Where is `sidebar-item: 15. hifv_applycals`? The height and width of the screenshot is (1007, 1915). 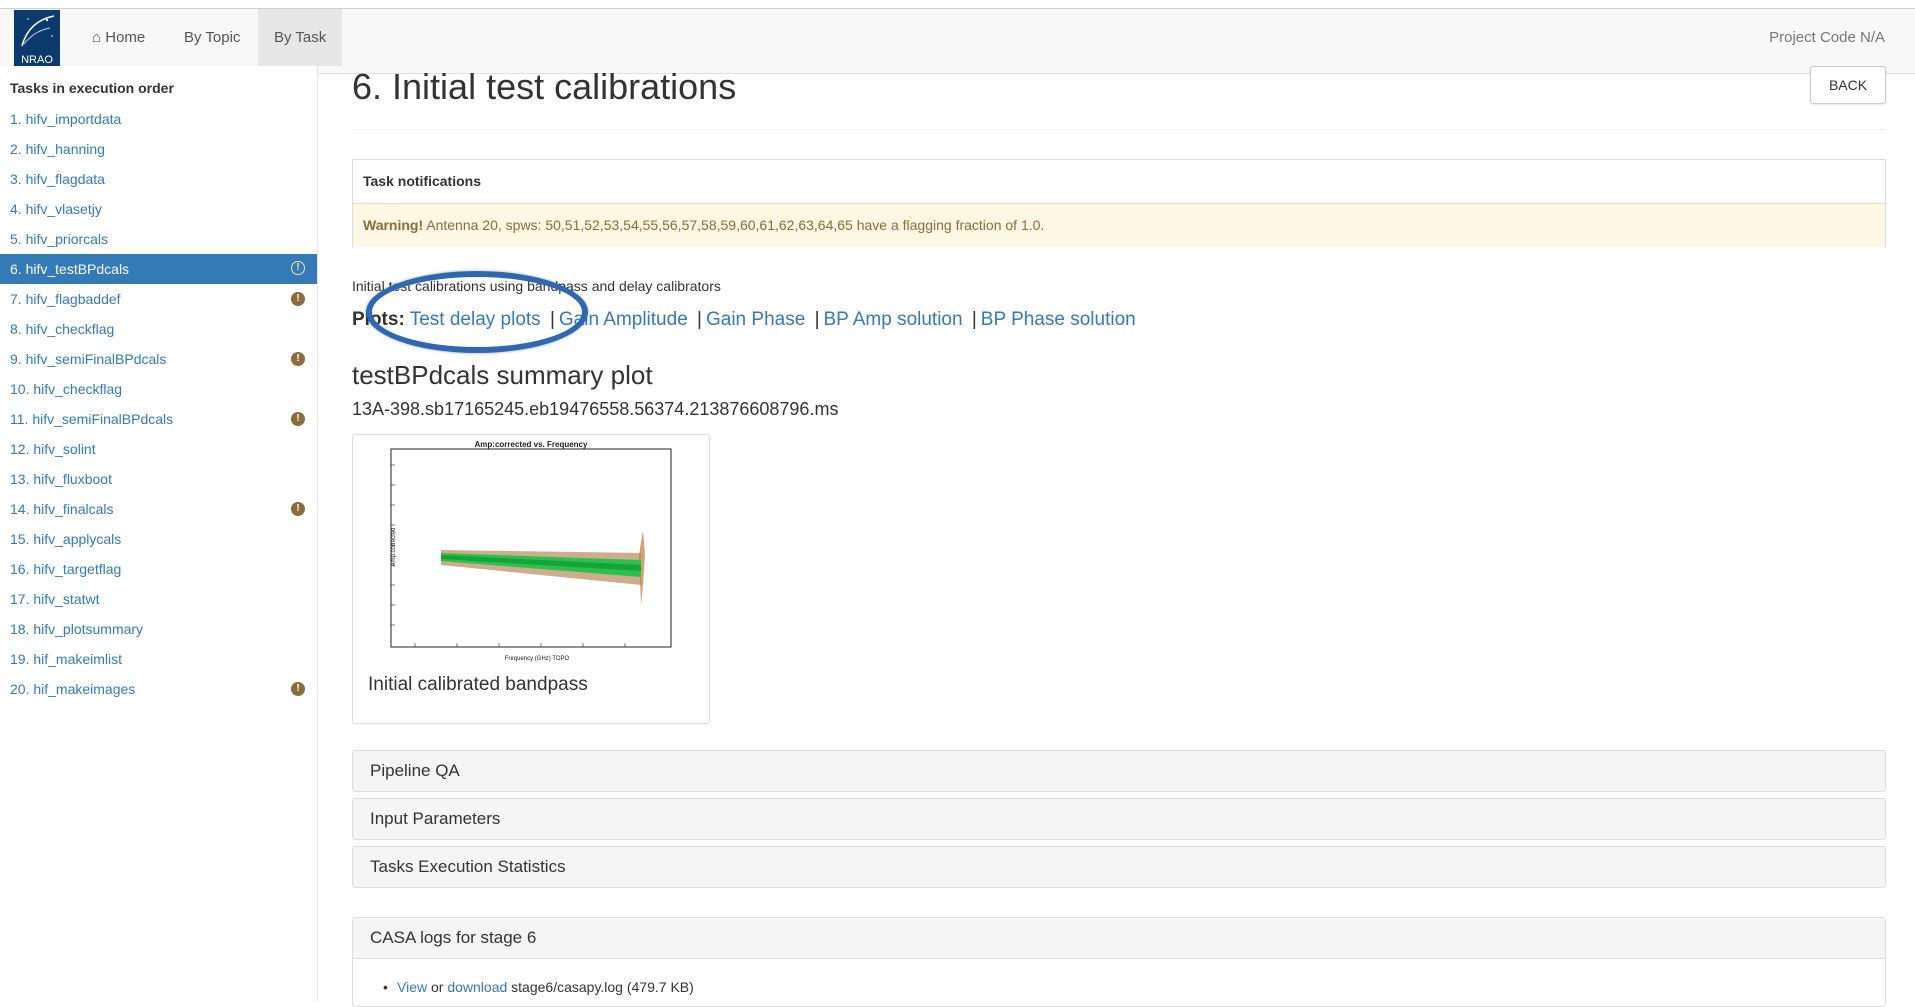
sidebar-item: 15. hifv_applycals is located at coordinates (158, 539).